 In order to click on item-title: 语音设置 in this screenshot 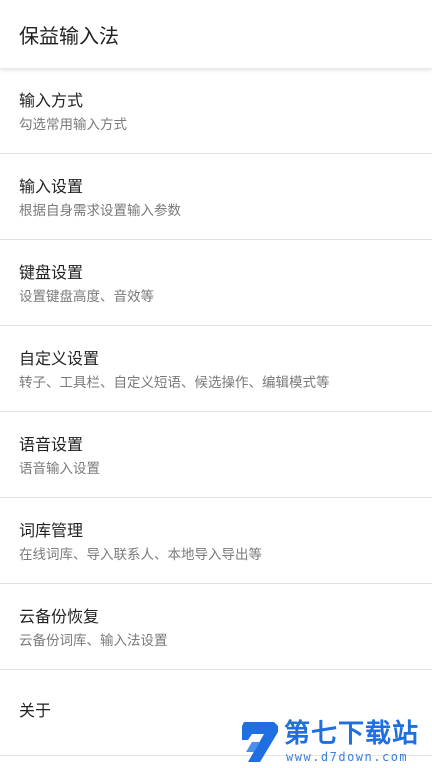, I will do `click(51, 444)`.